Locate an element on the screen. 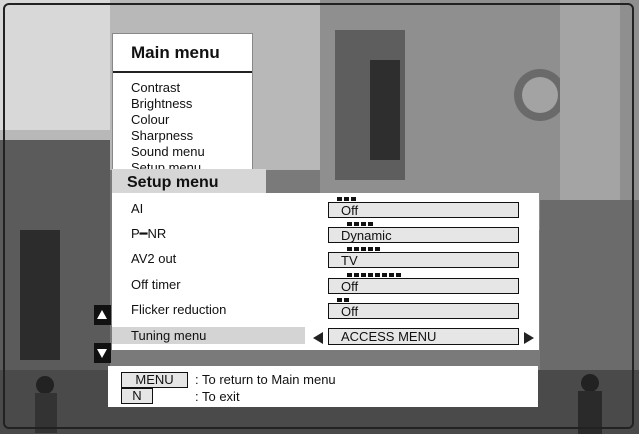  setup-row-value-av2-out: TV is located at coordinates (423, 257).